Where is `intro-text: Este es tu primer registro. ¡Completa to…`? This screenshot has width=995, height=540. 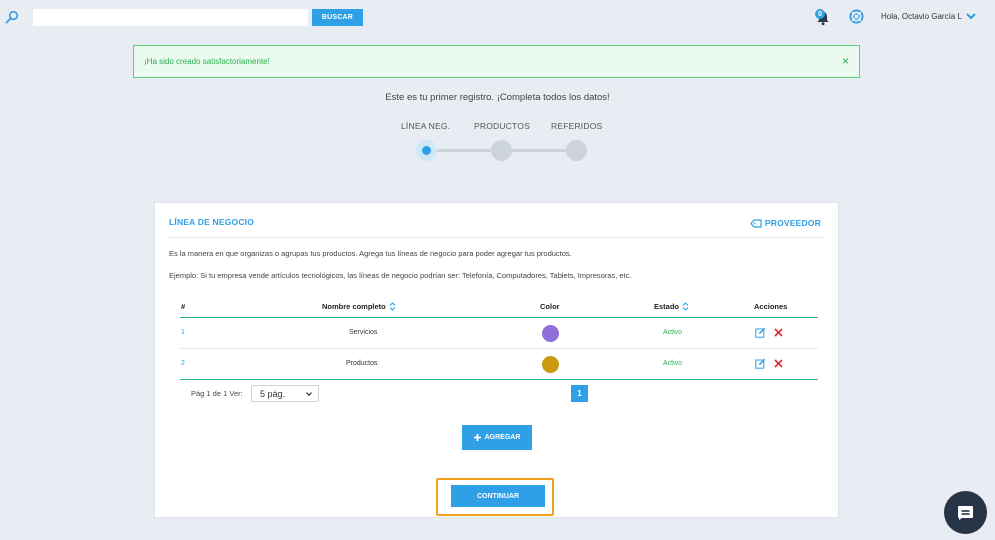
intro-text: Este es tu primer registro. ¡Completa to… is located at coordinates (497, 97).